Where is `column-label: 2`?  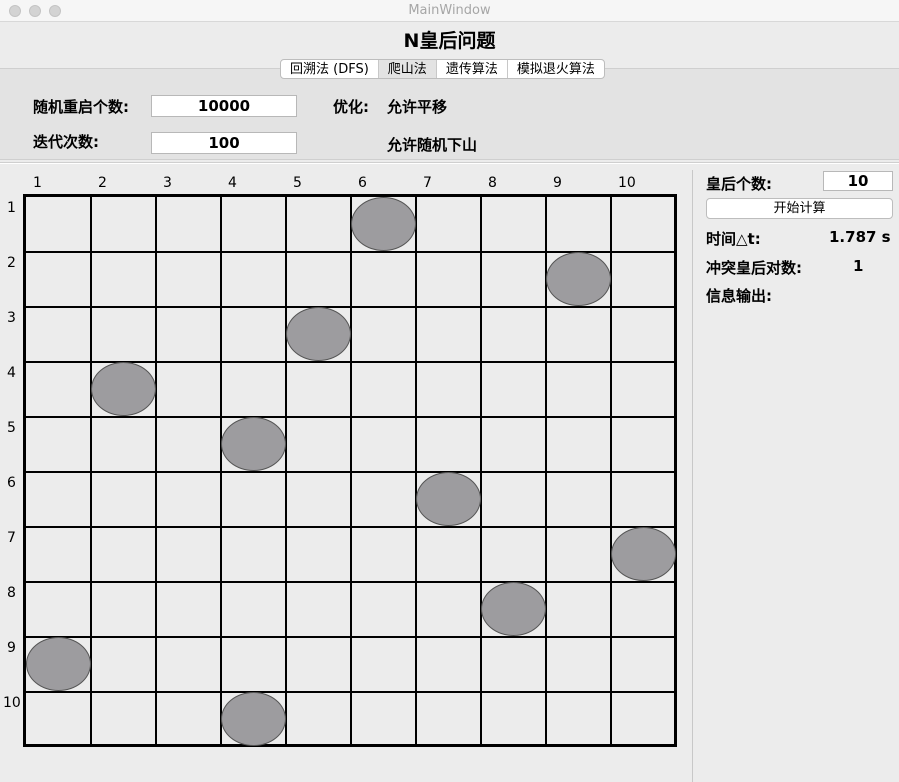 column-label: 2 is located at coordinates (102, 183).